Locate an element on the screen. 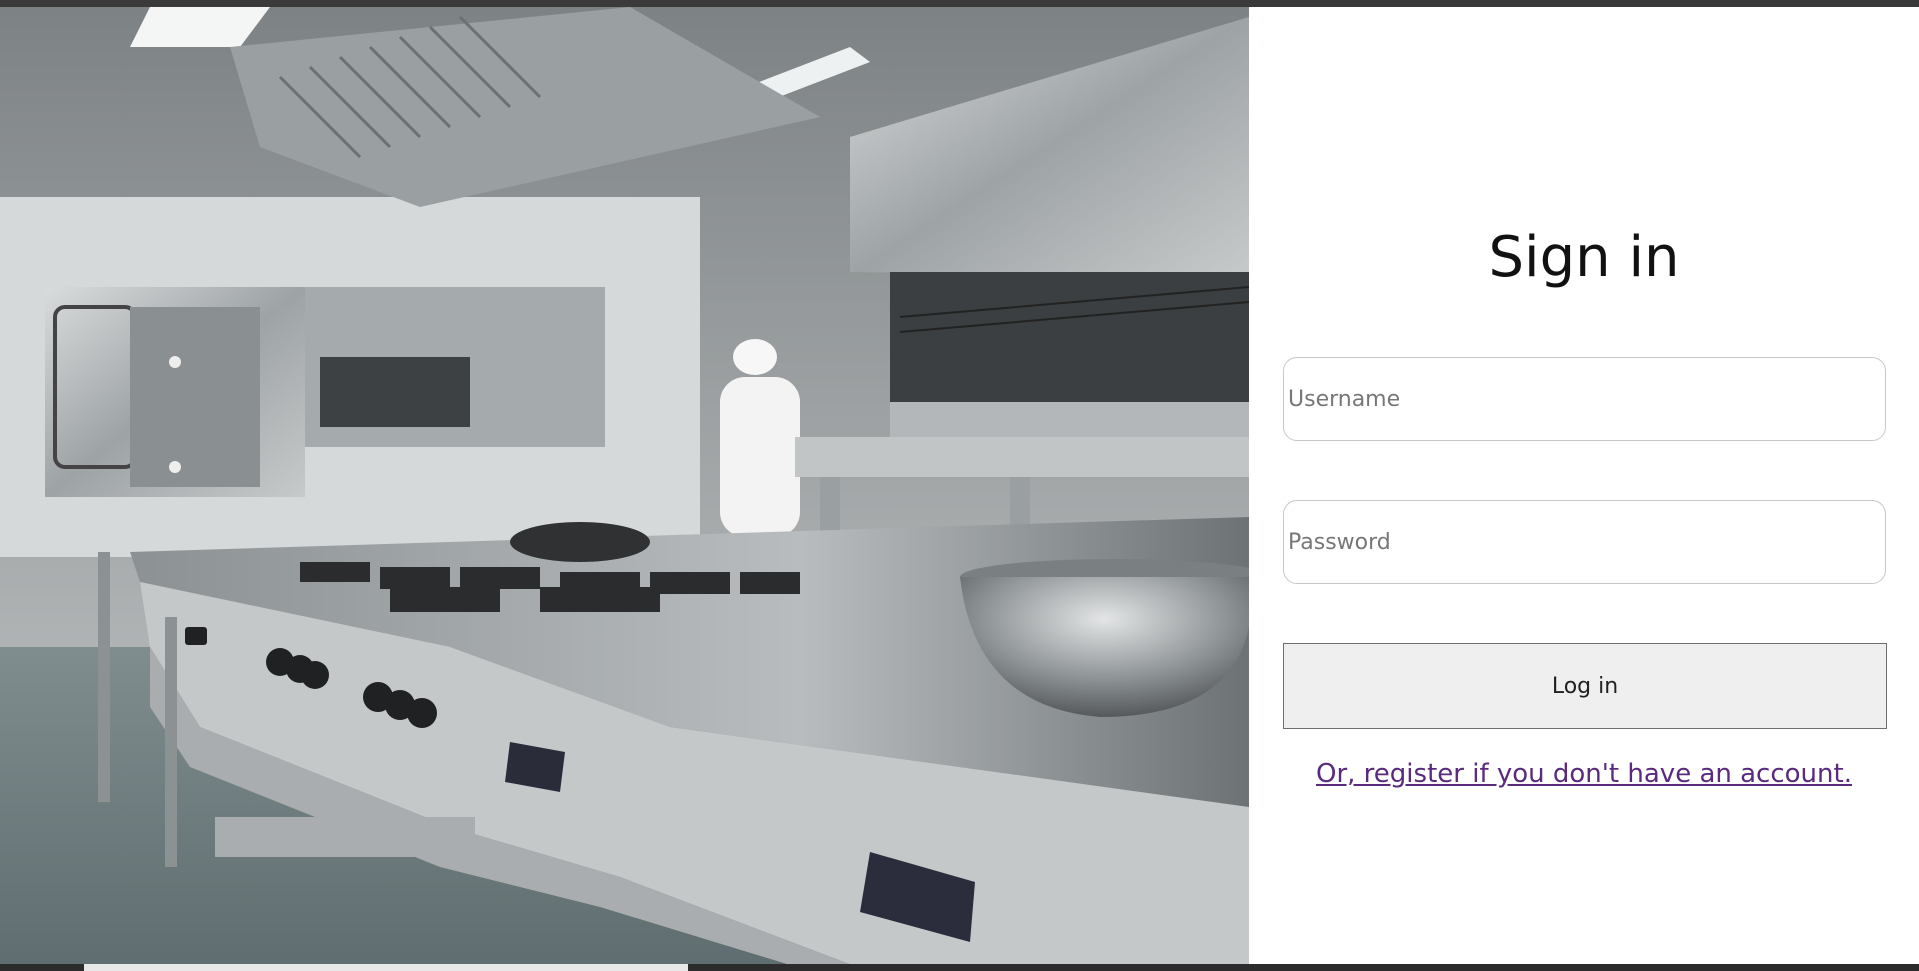 This screenshot has width=1919, height=971. bottom-edge-strip is located at coordinates (959, 967).